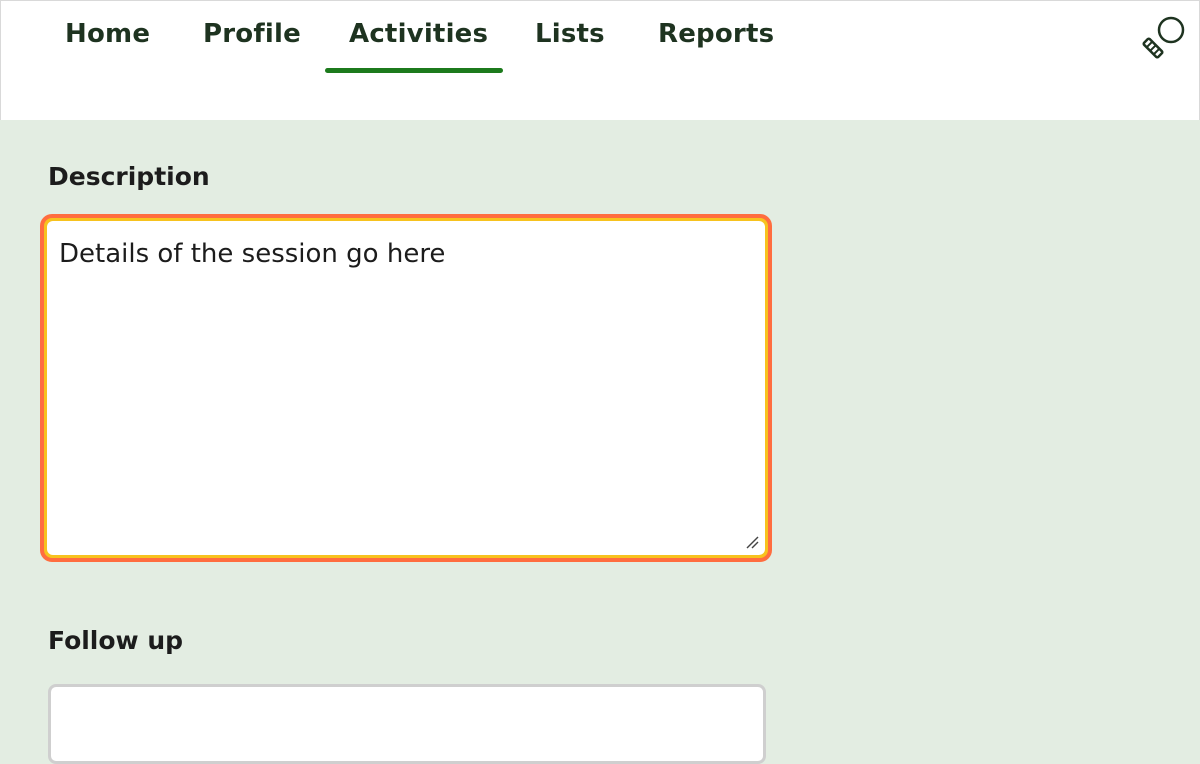  I want to click on nav-tab-activities: Activities, so click(418, 34).